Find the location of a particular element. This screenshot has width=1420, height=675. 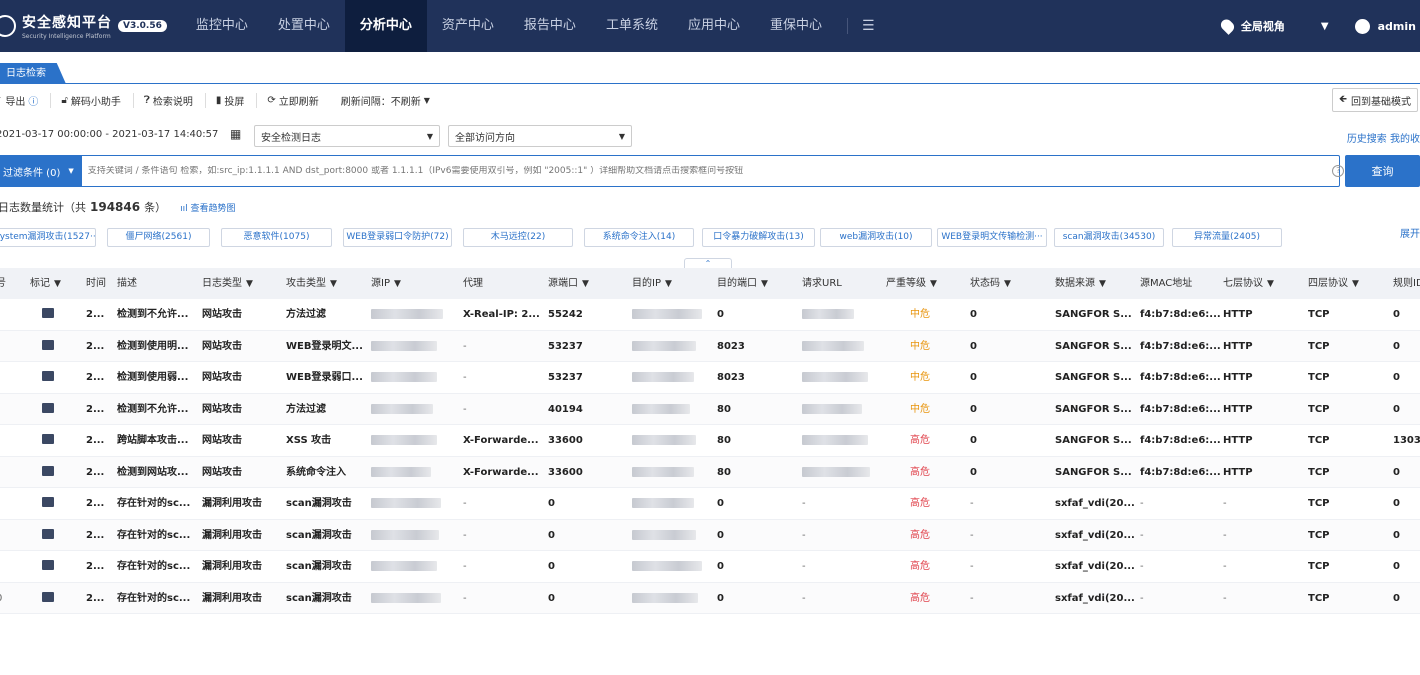

chip-category: 系统命令注入(14) is located at coordinates (639, 237).